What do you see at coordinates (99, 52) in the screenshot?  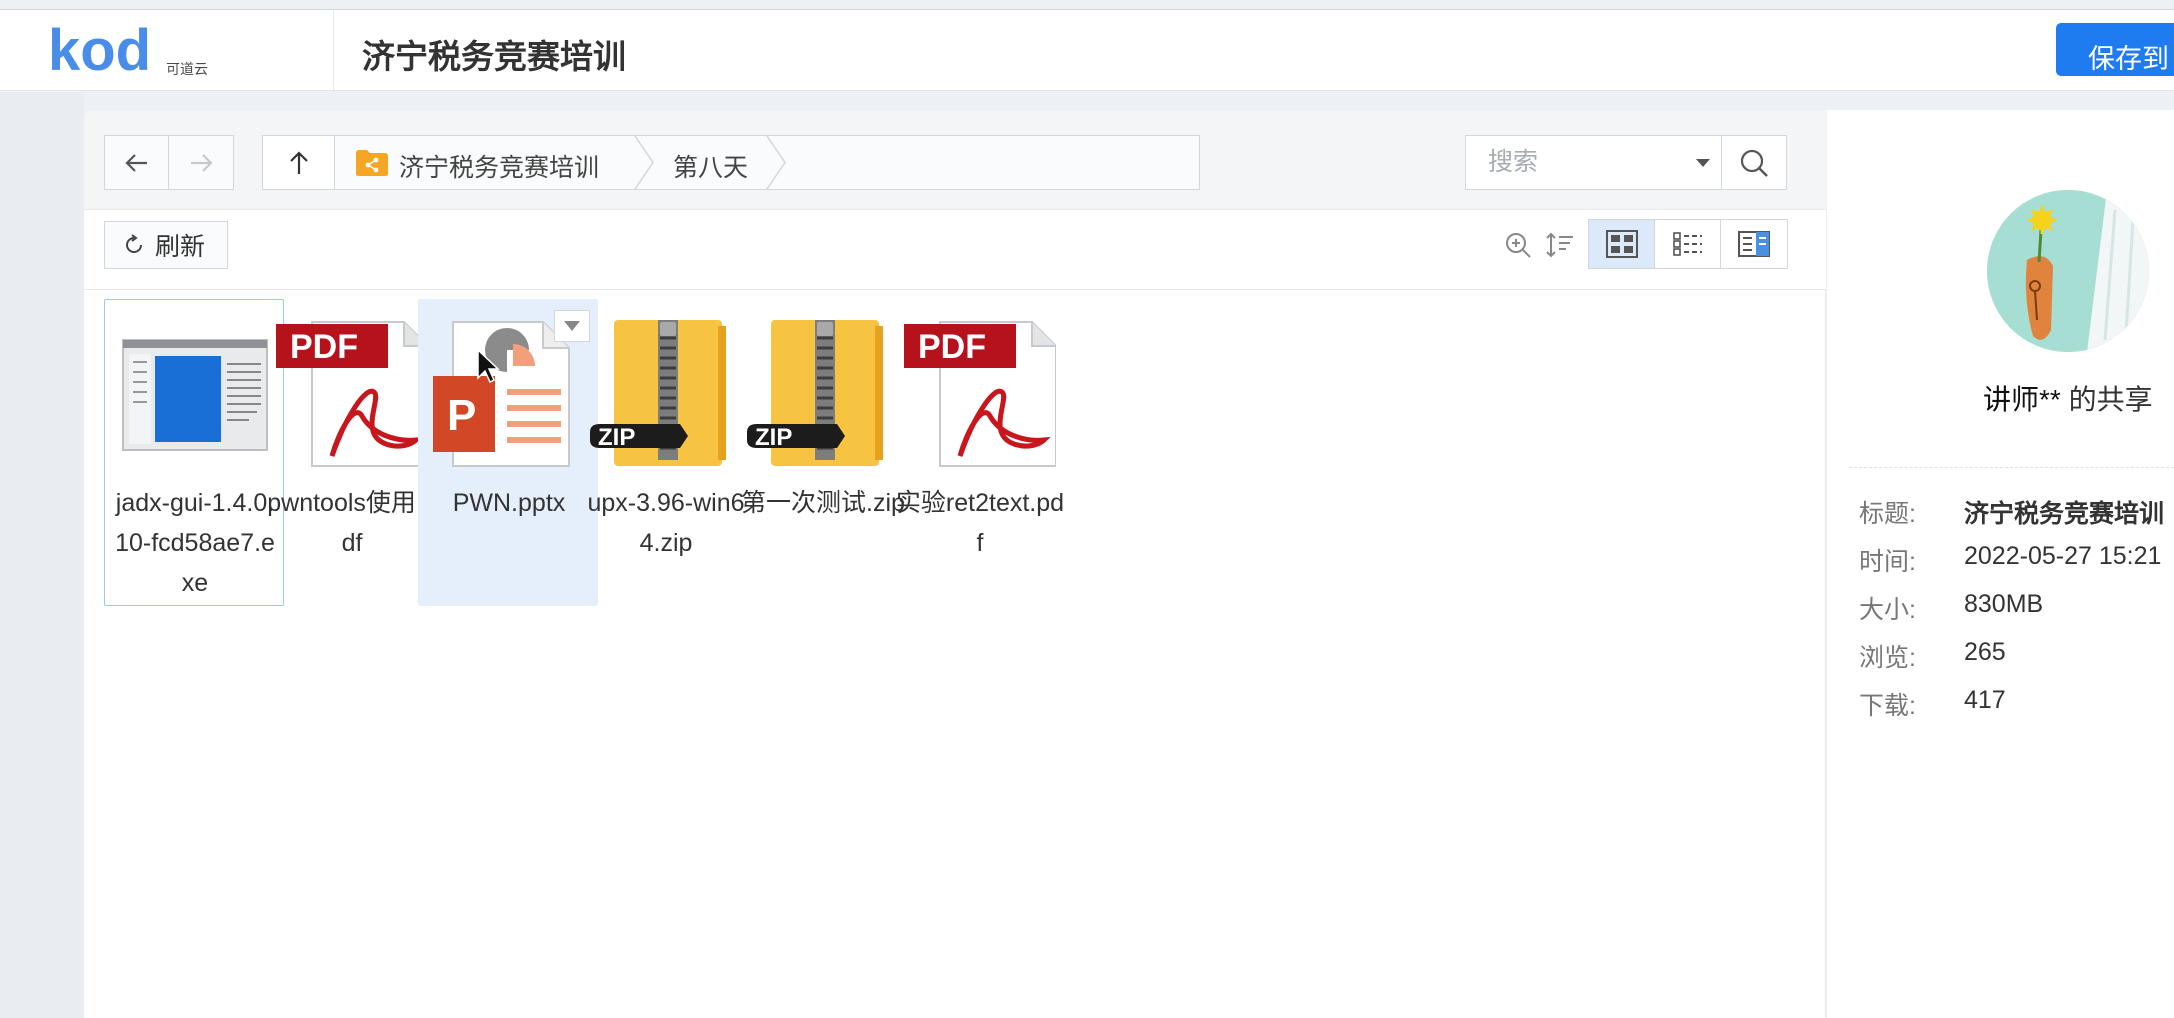 I see `svg-text: kod` at bounding box center [99, 52].